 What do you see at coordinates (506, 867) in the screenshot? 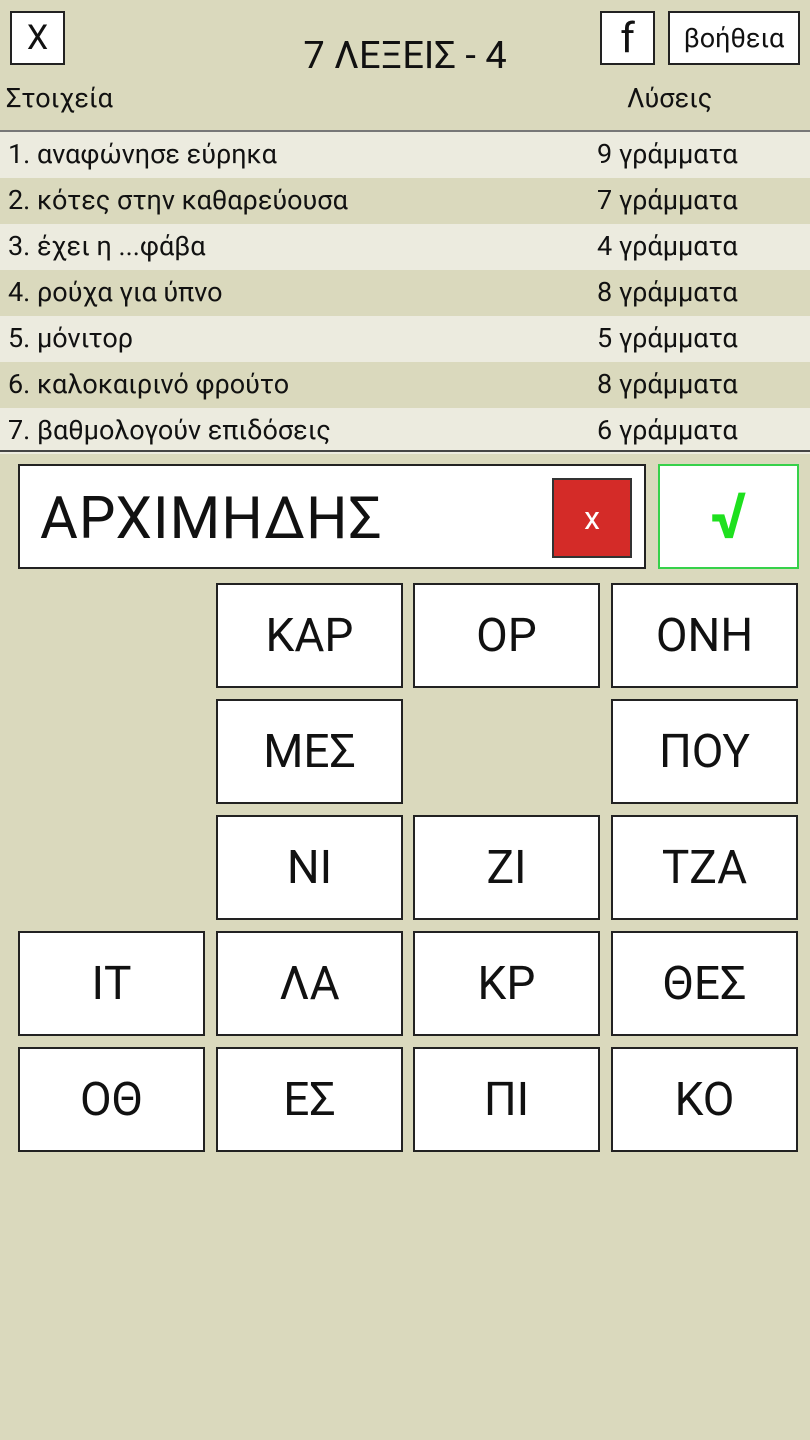
I see `syllable-tile: ΖΙ` at bounding box center [506, 867].